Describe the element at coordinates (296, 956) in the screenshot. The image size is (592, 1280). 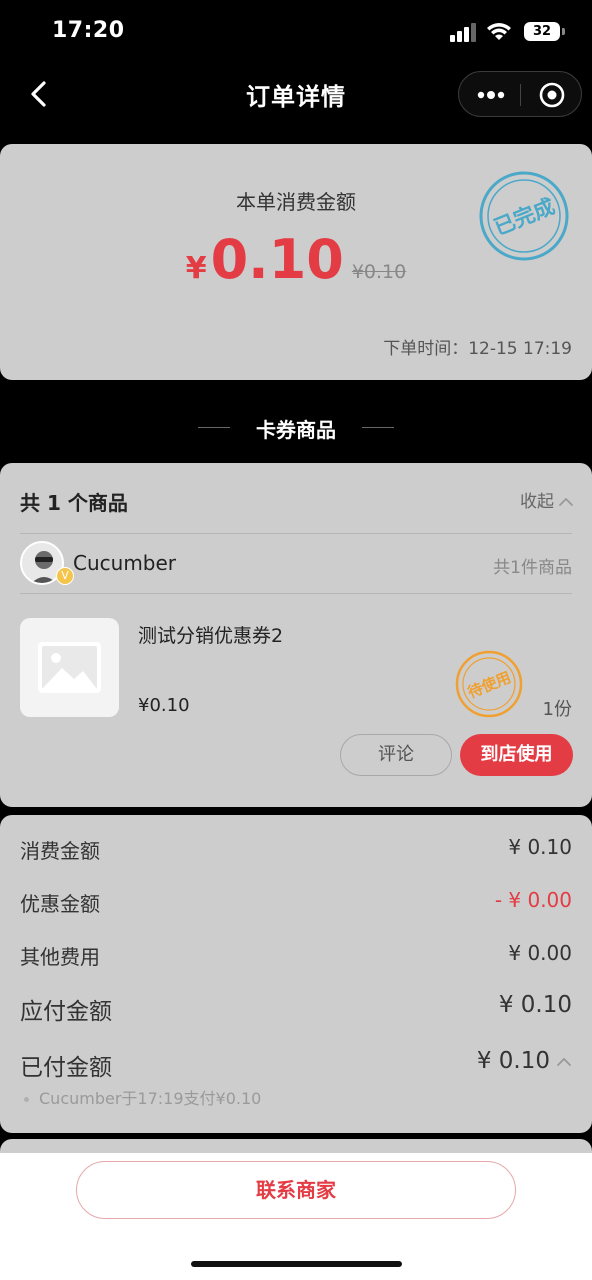
I see `other-fees-row: 其他费用 ¥ 0.00` at that location.